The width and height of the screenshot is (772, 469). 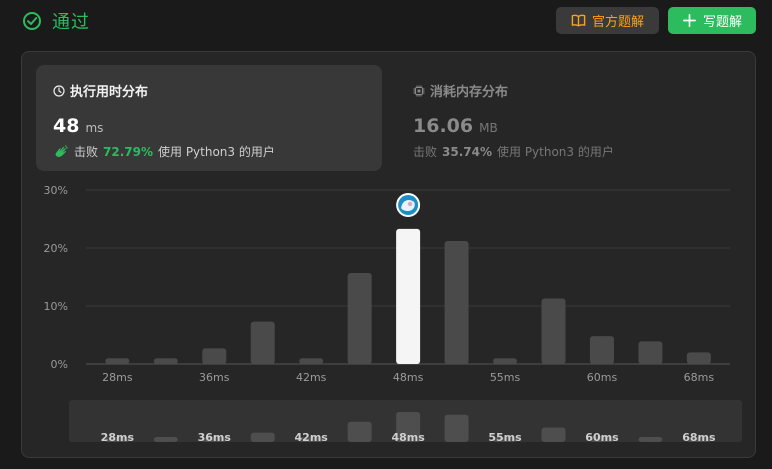 What do you see at coordinates (602, 437) in the screenshot?
I see `navigator-tick-label: 60ms` at bounding box center [602, 437].